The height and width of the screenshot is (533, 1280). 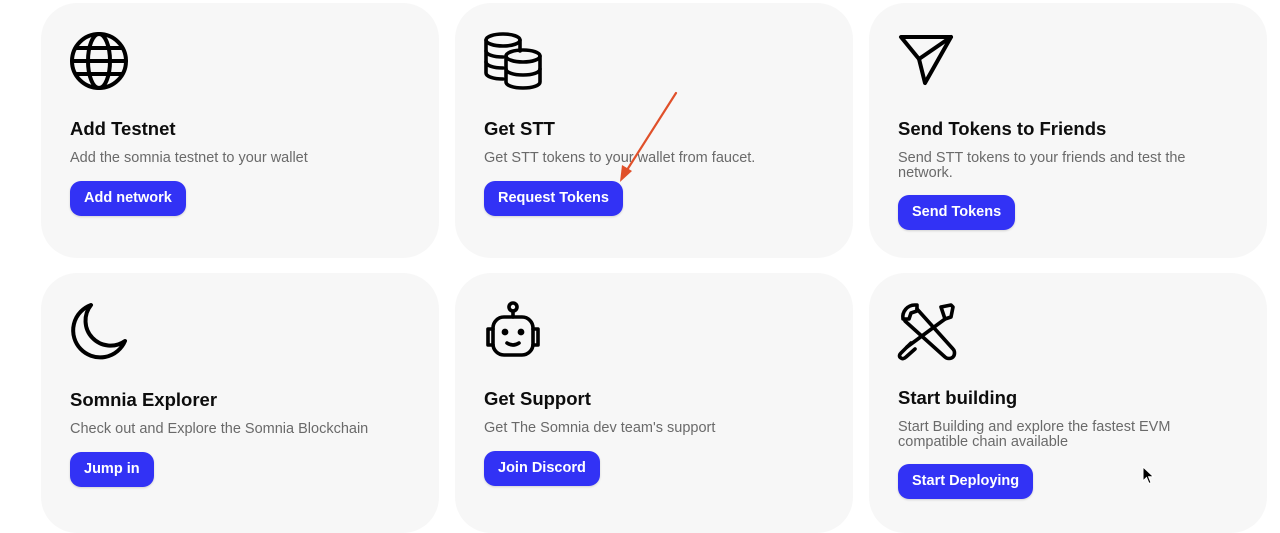 I want to click on card-title: Add Testnet, so click(x=123, y=128).